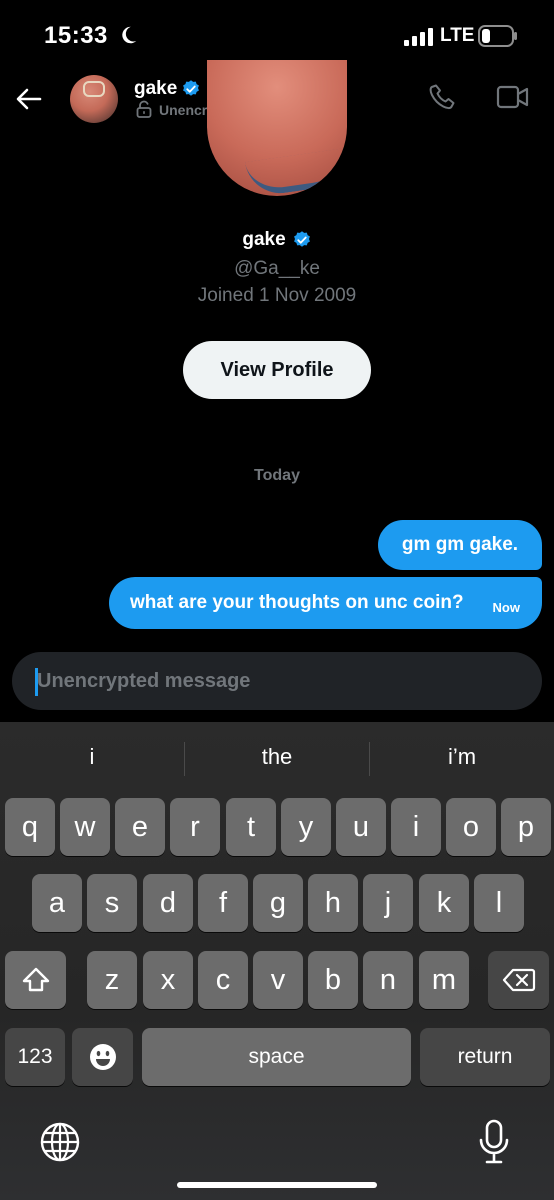 Image resolution: width=554 pixels, height=1200 pixels. Describe the element at coordinates (526, 827) in the screenshot. I see `key-p: p` at that location.